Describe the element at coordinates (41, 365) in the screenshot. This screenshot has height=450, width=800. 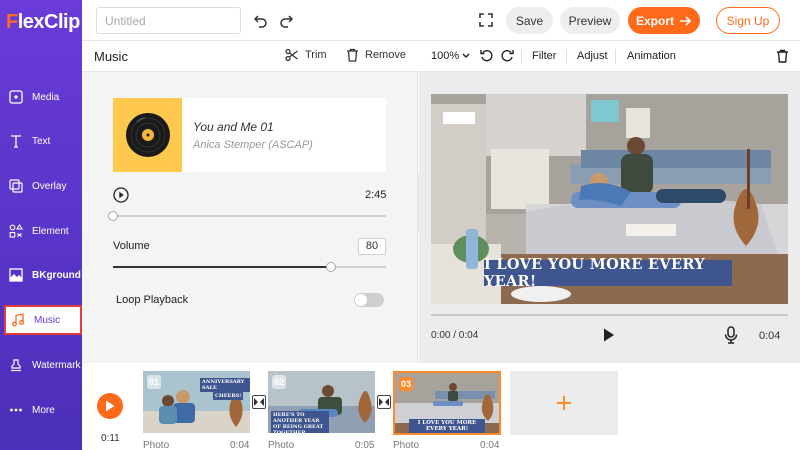
I see `sidebar-item-watermark: Watermark` at that location.